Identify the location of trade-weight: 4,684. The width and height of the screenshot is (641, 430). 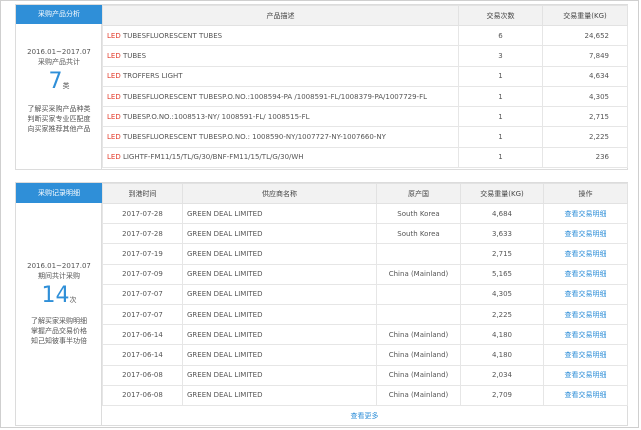
(502, 213).